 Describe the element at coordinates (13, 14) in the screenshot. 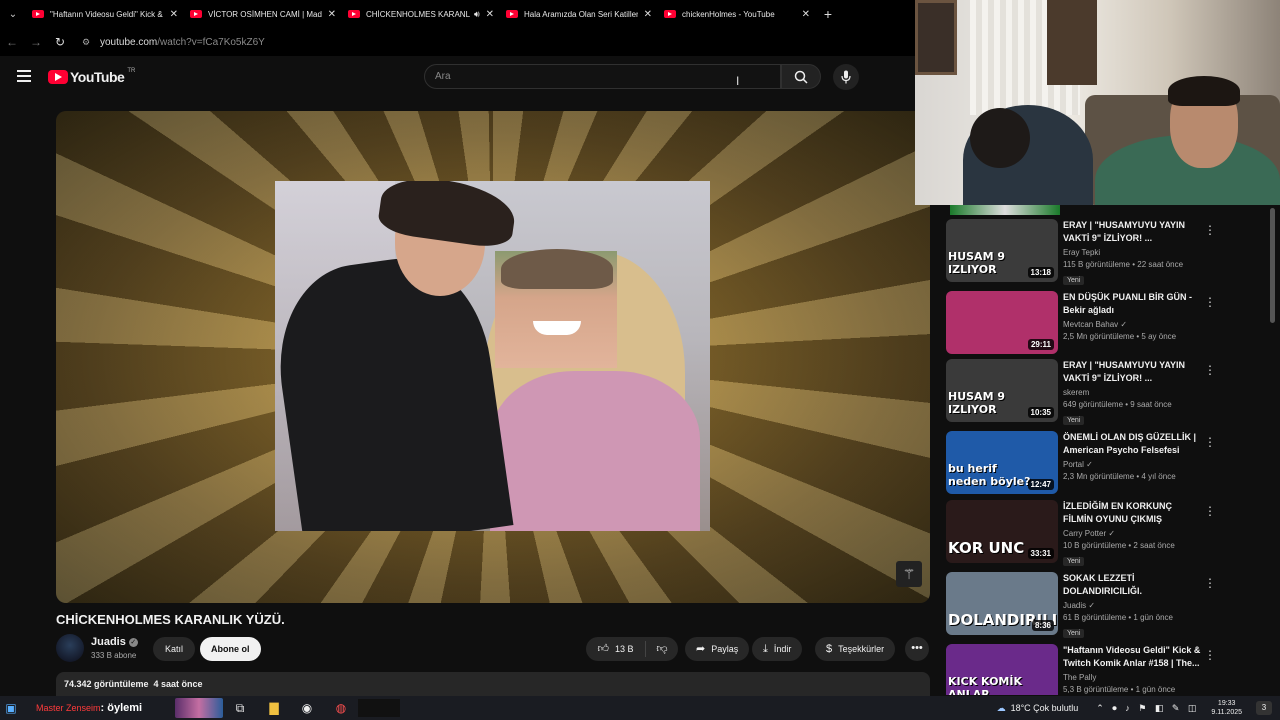

I see `tab-list-chevron-icon: ⌄` at that location.